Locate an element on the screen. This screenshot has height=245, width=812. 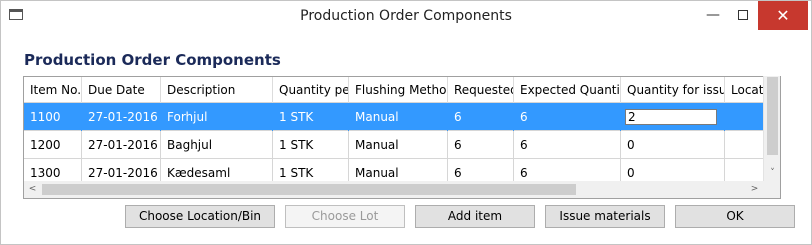
maximize-icon is located at coordinates (743, 15).